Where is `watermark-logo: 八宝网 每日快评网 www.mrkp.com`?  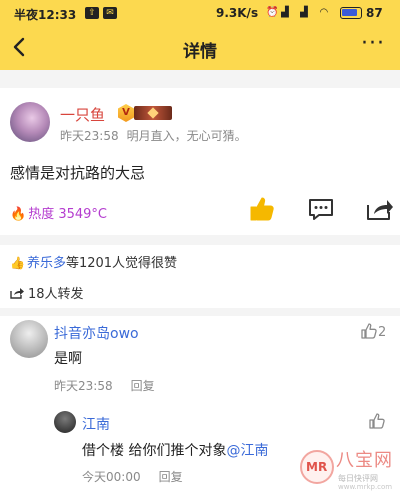
watermark-logo: 八宝网 每日快评网 www.mrkp.com is located at coordinates (350, 469).